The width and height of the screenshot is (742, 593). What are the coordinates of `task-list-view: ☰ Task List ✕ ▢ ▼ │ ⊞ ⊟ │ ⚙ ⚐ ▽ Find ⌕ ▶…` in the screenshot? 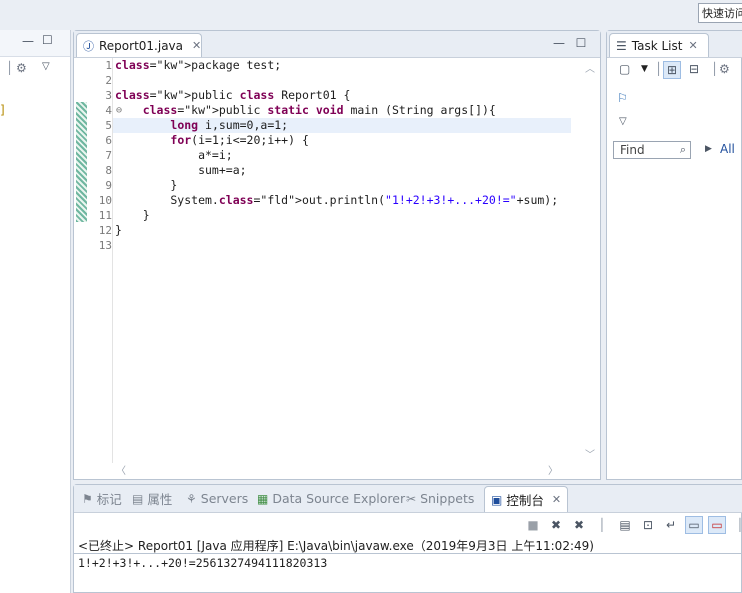 It's located at (674, 255).